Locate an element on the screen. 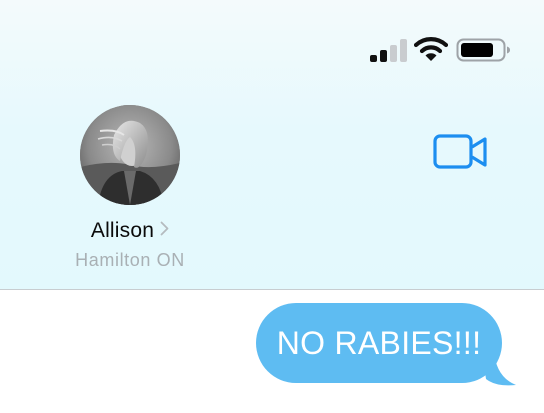 This screenshot has height=413, width=544. outgoing-message: NO RABIES!!! is located at coordinates (387, 345).